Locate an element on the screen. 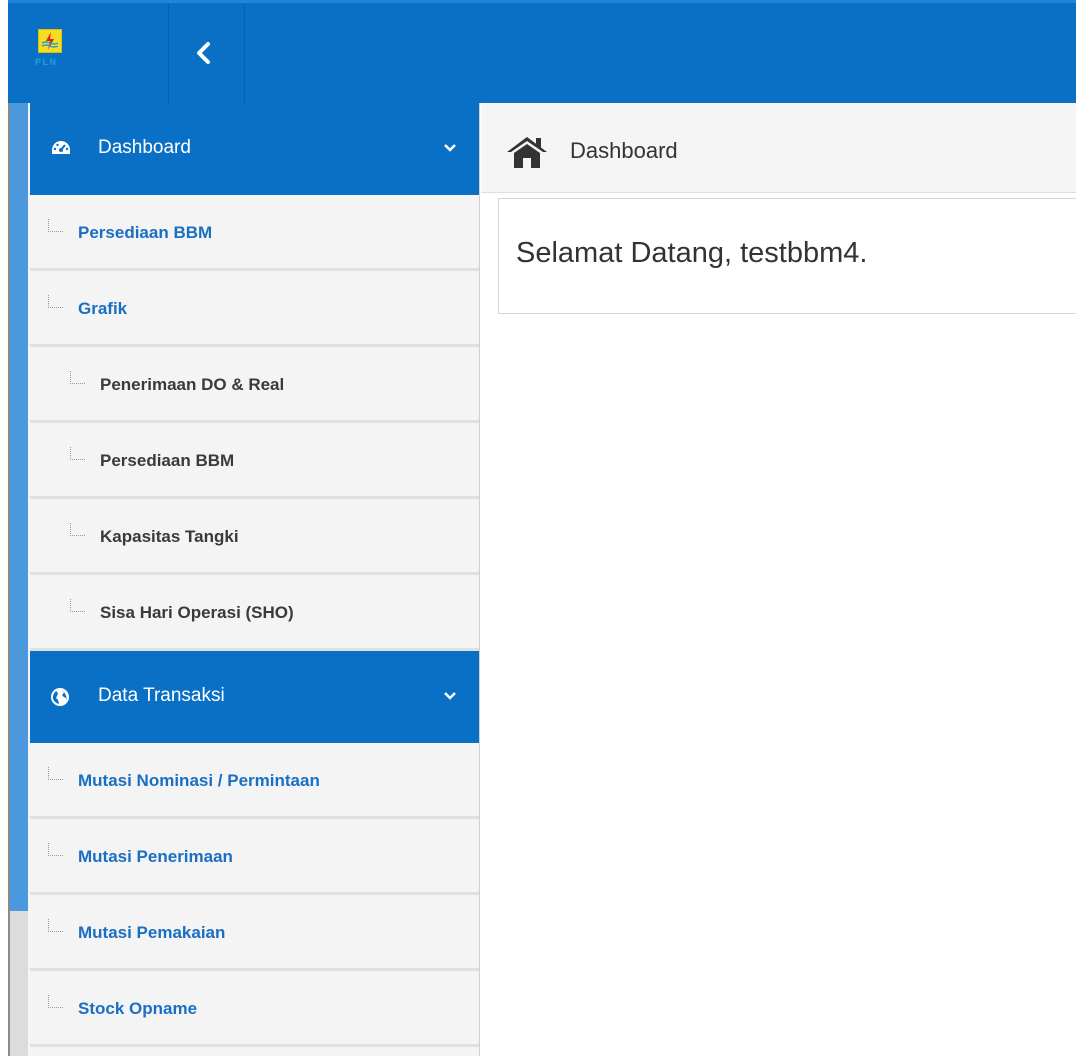 Image resolution: width=1076 pixels, height=1056 pixels. sidebar-scroll-track is located at coordinates (19, 983).